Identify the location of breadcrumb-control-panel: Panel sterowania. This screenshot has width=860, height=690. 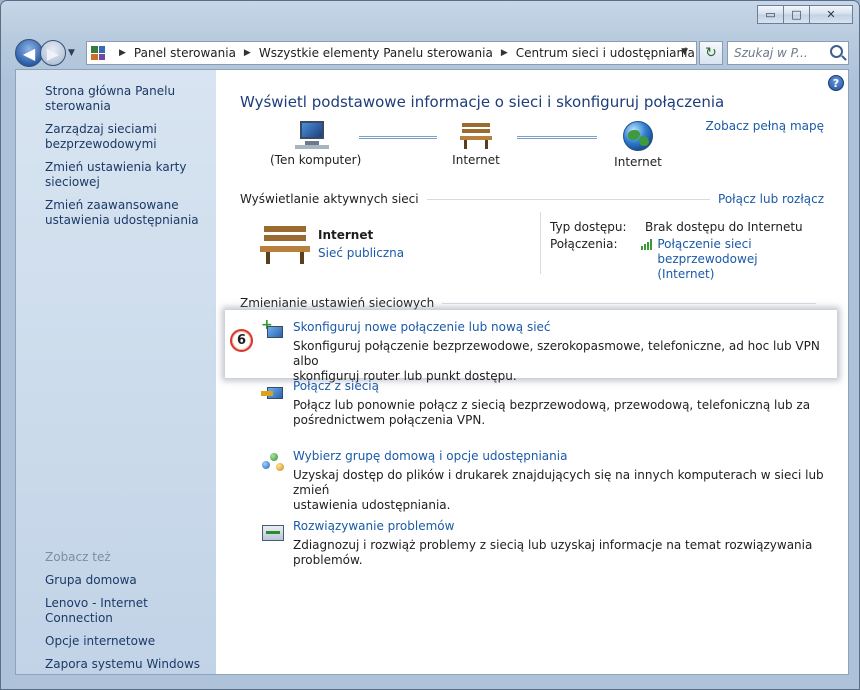
(185, 53).